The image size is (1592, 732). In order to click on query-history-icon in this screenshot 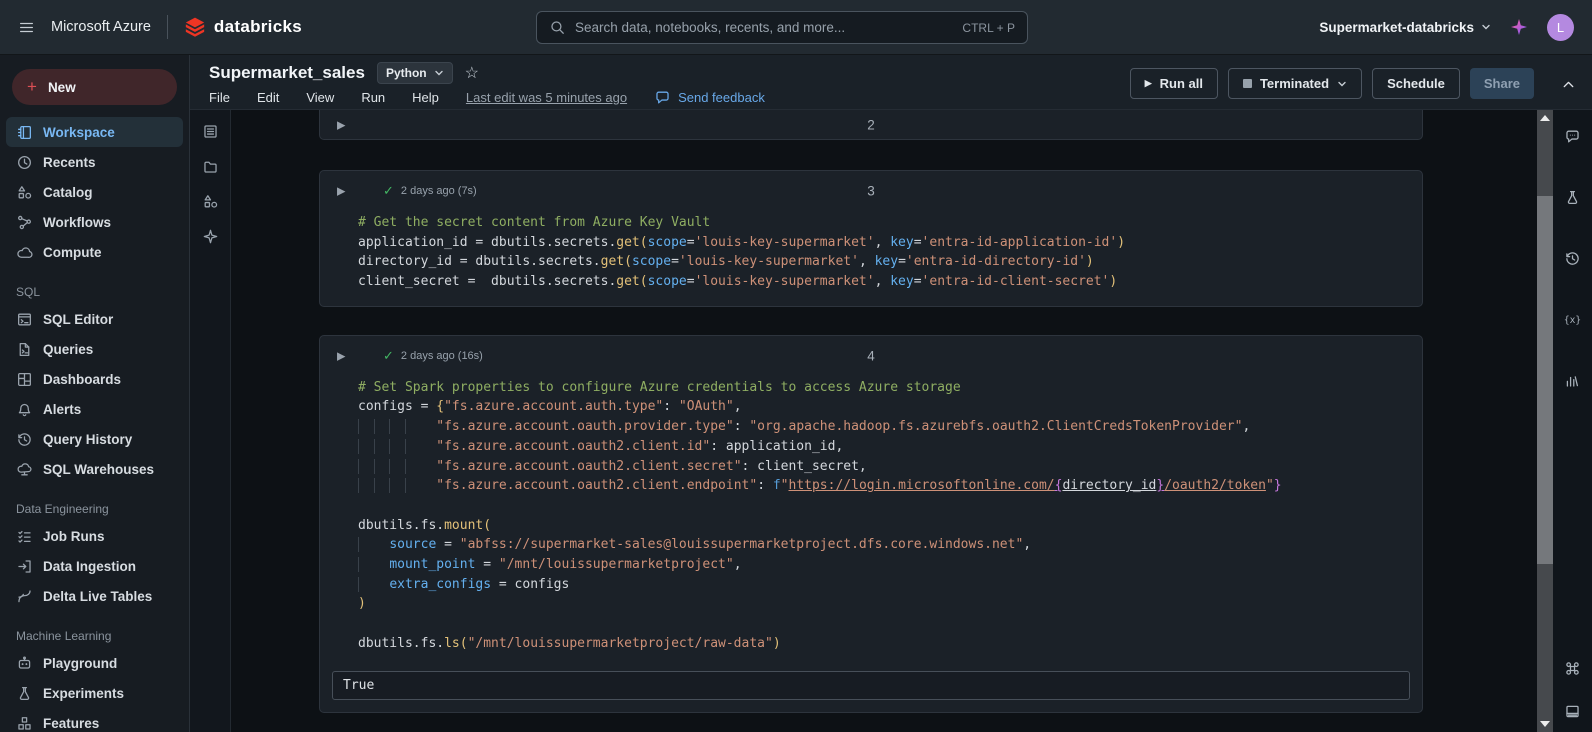, I will do `click(24, 439)`.